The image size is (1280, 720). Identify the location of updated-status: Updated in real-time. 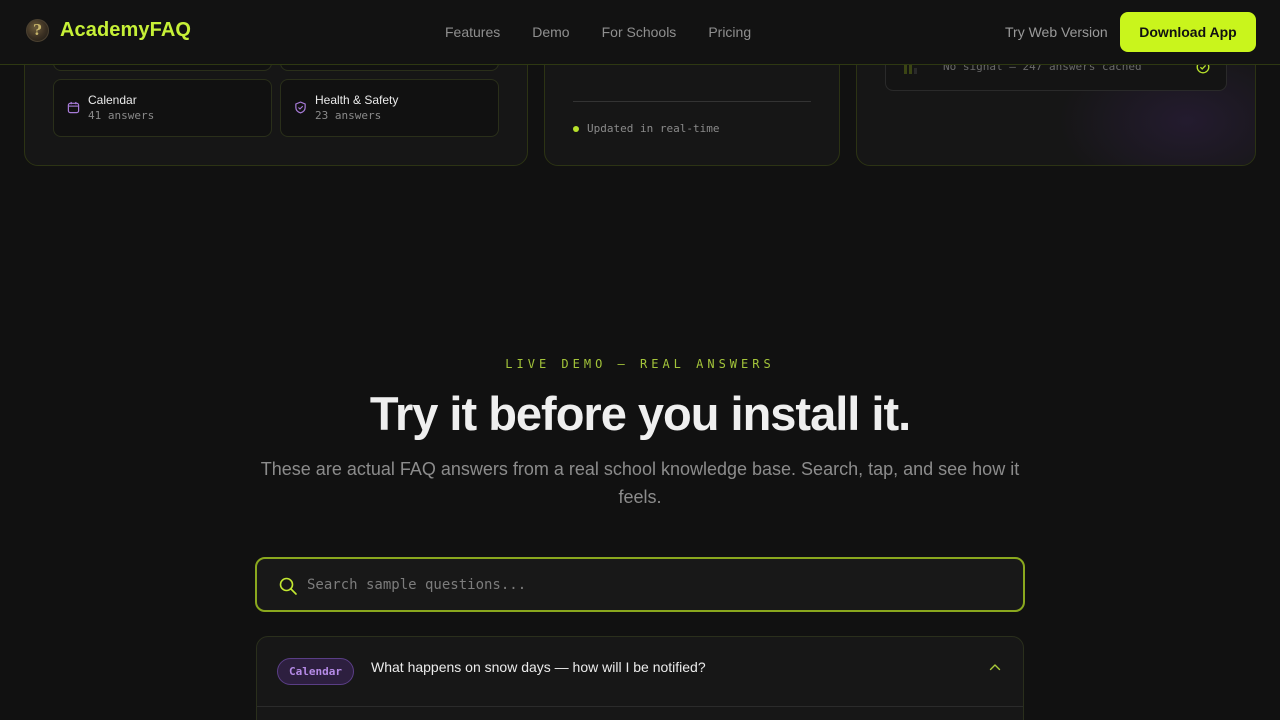
(653, 128).